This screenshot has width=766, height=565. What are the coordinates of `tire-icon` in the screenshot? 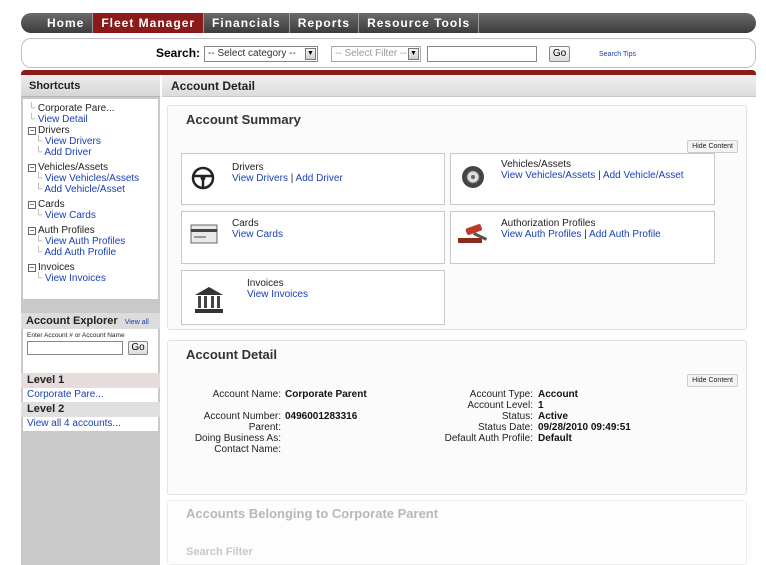 It's located at (473, 177).